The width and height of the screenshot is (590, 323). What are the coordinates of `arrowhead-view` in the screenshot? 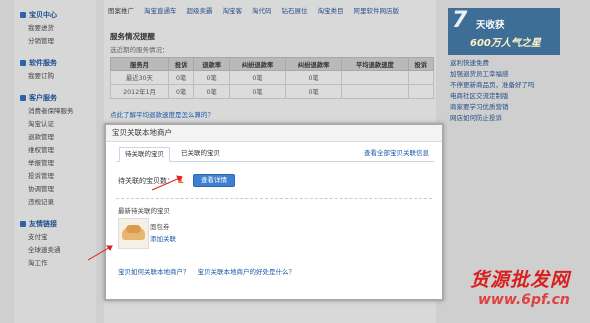 It's located at (179, 179).